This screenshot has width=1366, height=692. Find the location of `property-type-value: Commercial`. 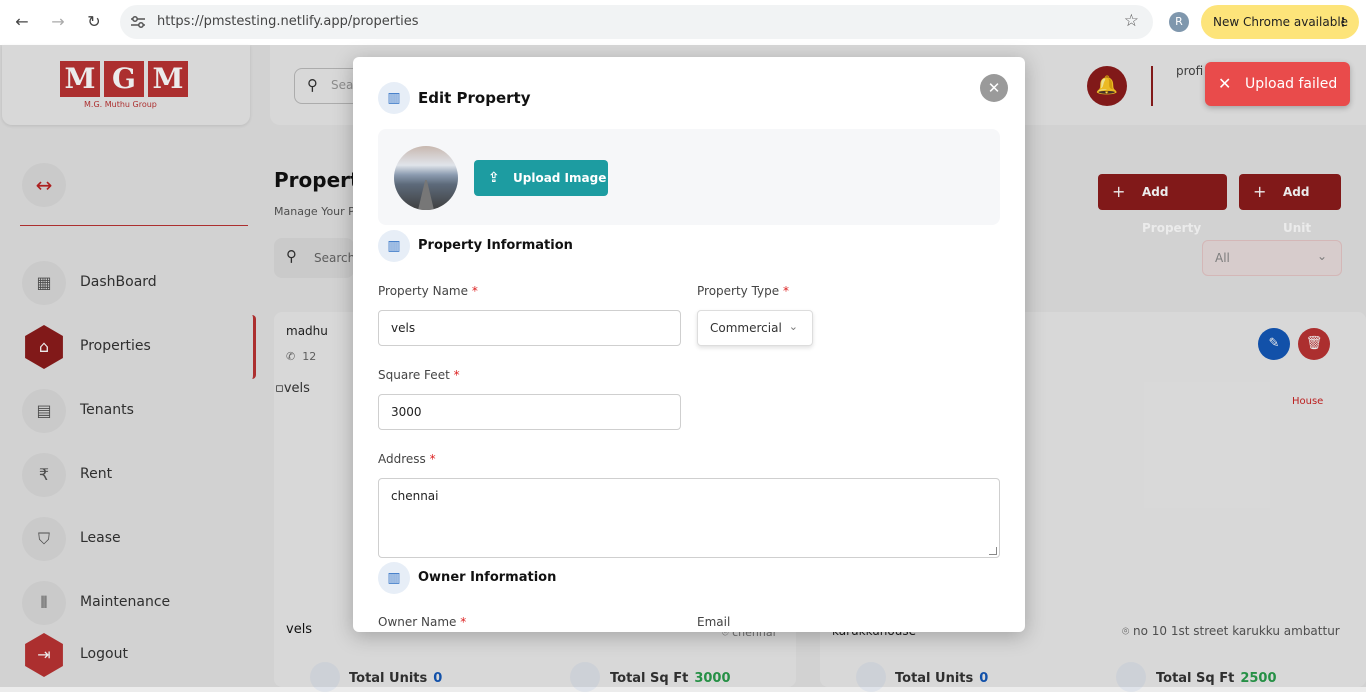

property-type-value: Commercial is located at coordinates (746, 328).